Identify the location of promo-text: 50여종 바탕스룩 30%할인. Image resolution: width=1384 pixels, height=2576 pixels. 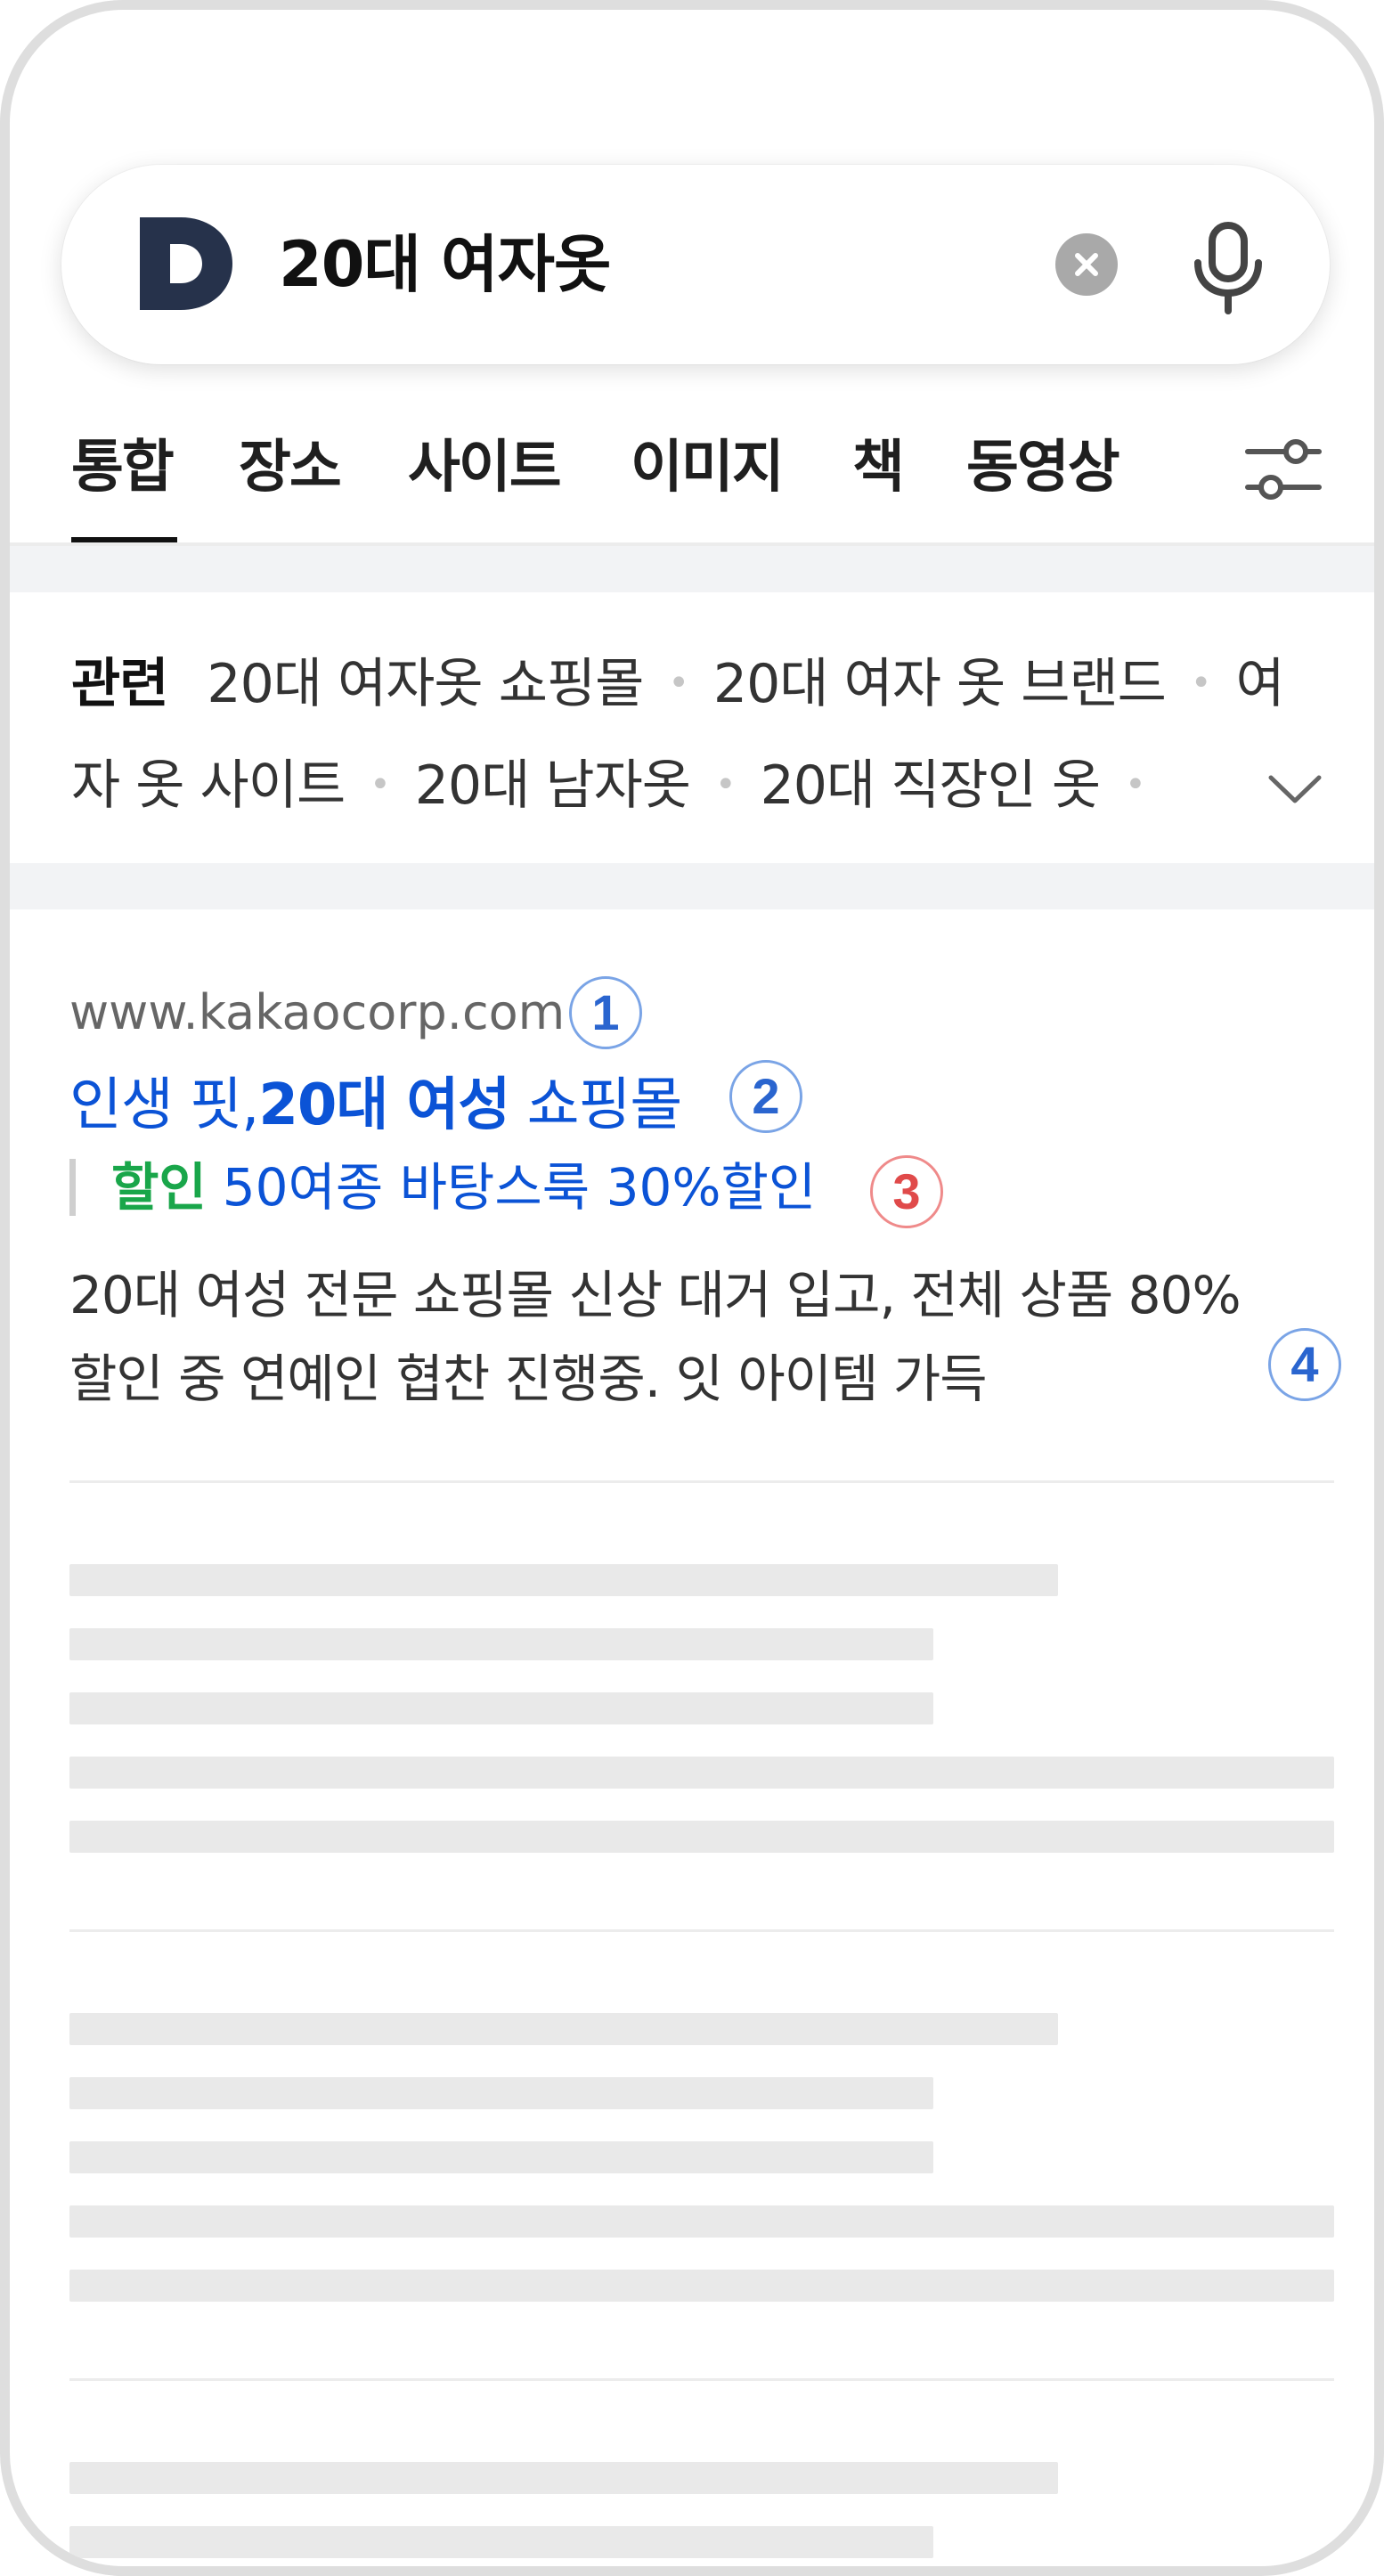
(519, 1187).